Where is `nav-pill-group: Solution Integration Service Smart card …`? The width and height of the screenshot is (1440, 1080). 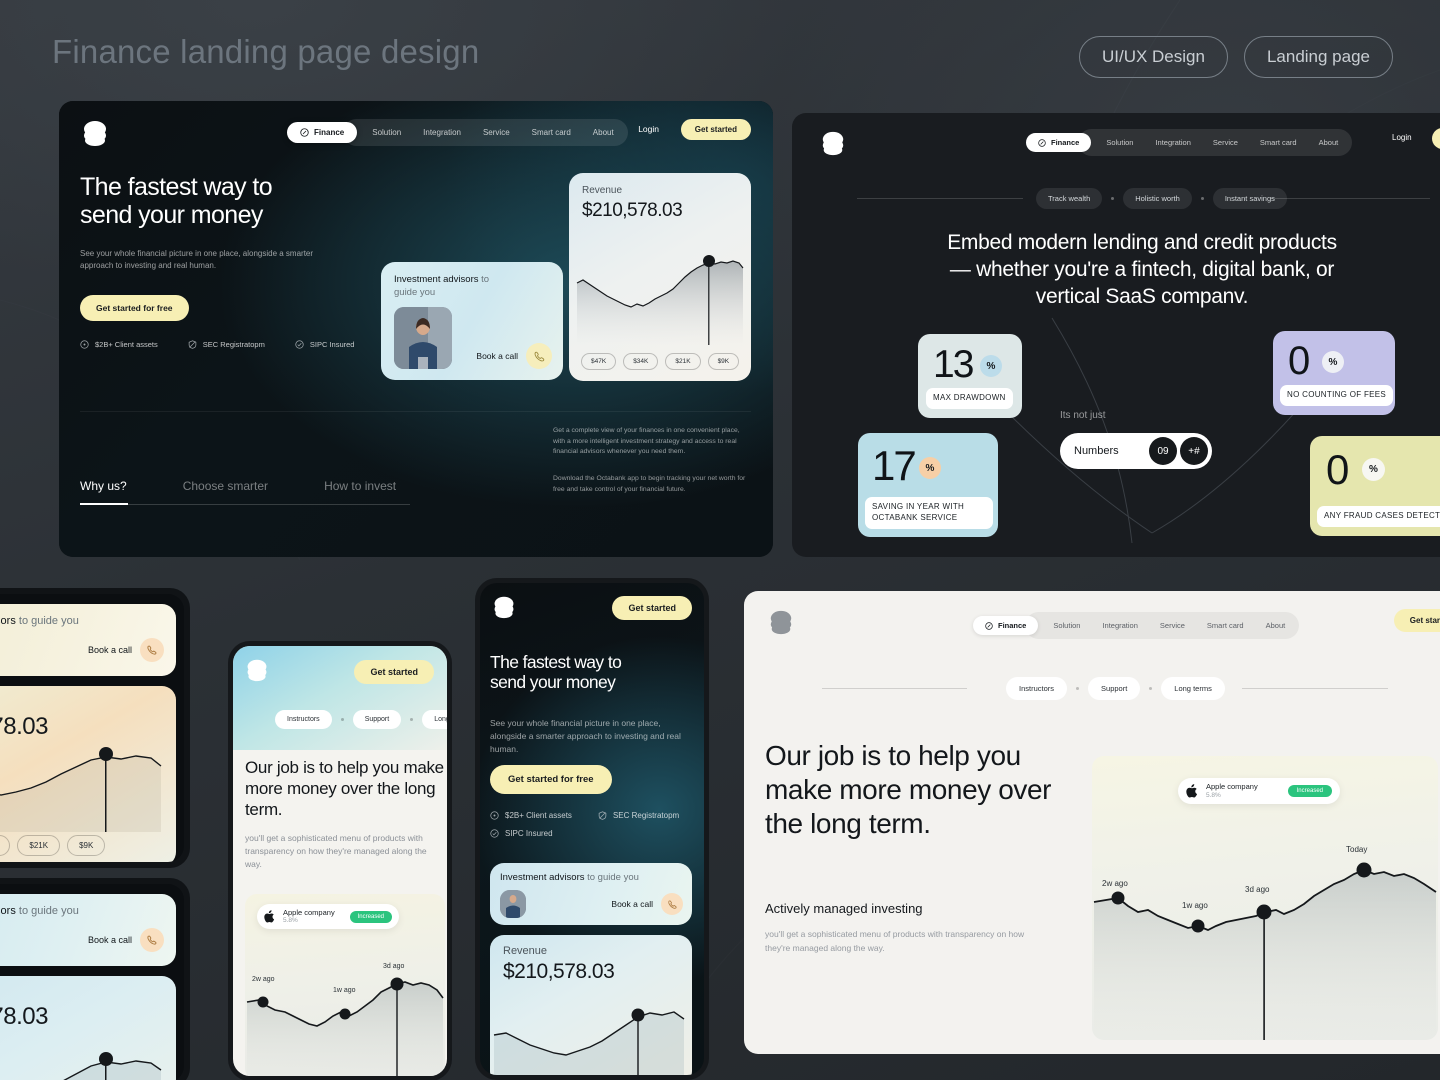 nav-pill-group: Solution Integration Service Smart card … is located at coordinates (1162, 625).